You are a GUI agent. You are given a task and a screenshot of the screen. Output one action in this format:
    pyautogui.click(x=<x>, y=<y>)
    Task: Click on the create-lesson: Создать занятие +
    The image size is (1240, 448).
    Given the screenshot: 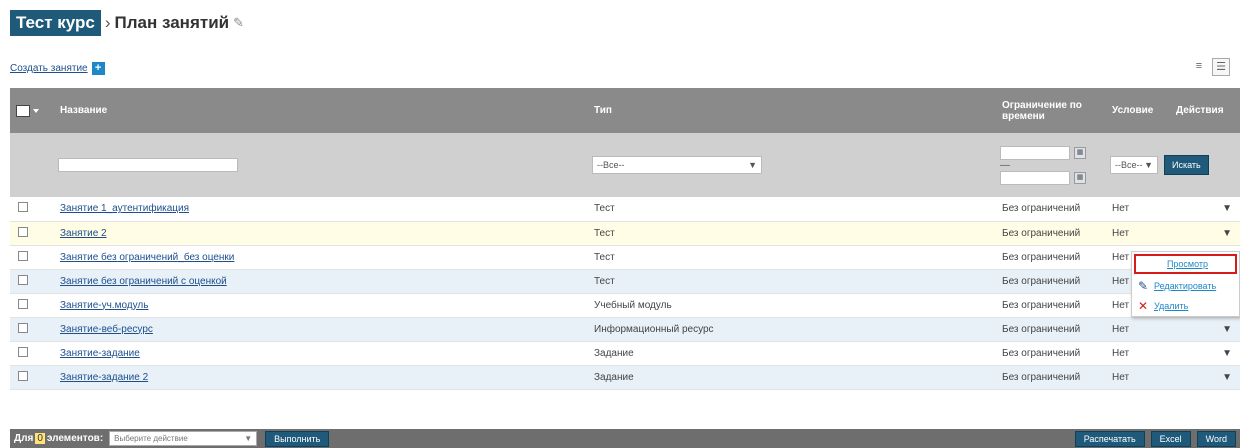 What is the action you would take?
    pyautogui.click(x=57, y=68)
    